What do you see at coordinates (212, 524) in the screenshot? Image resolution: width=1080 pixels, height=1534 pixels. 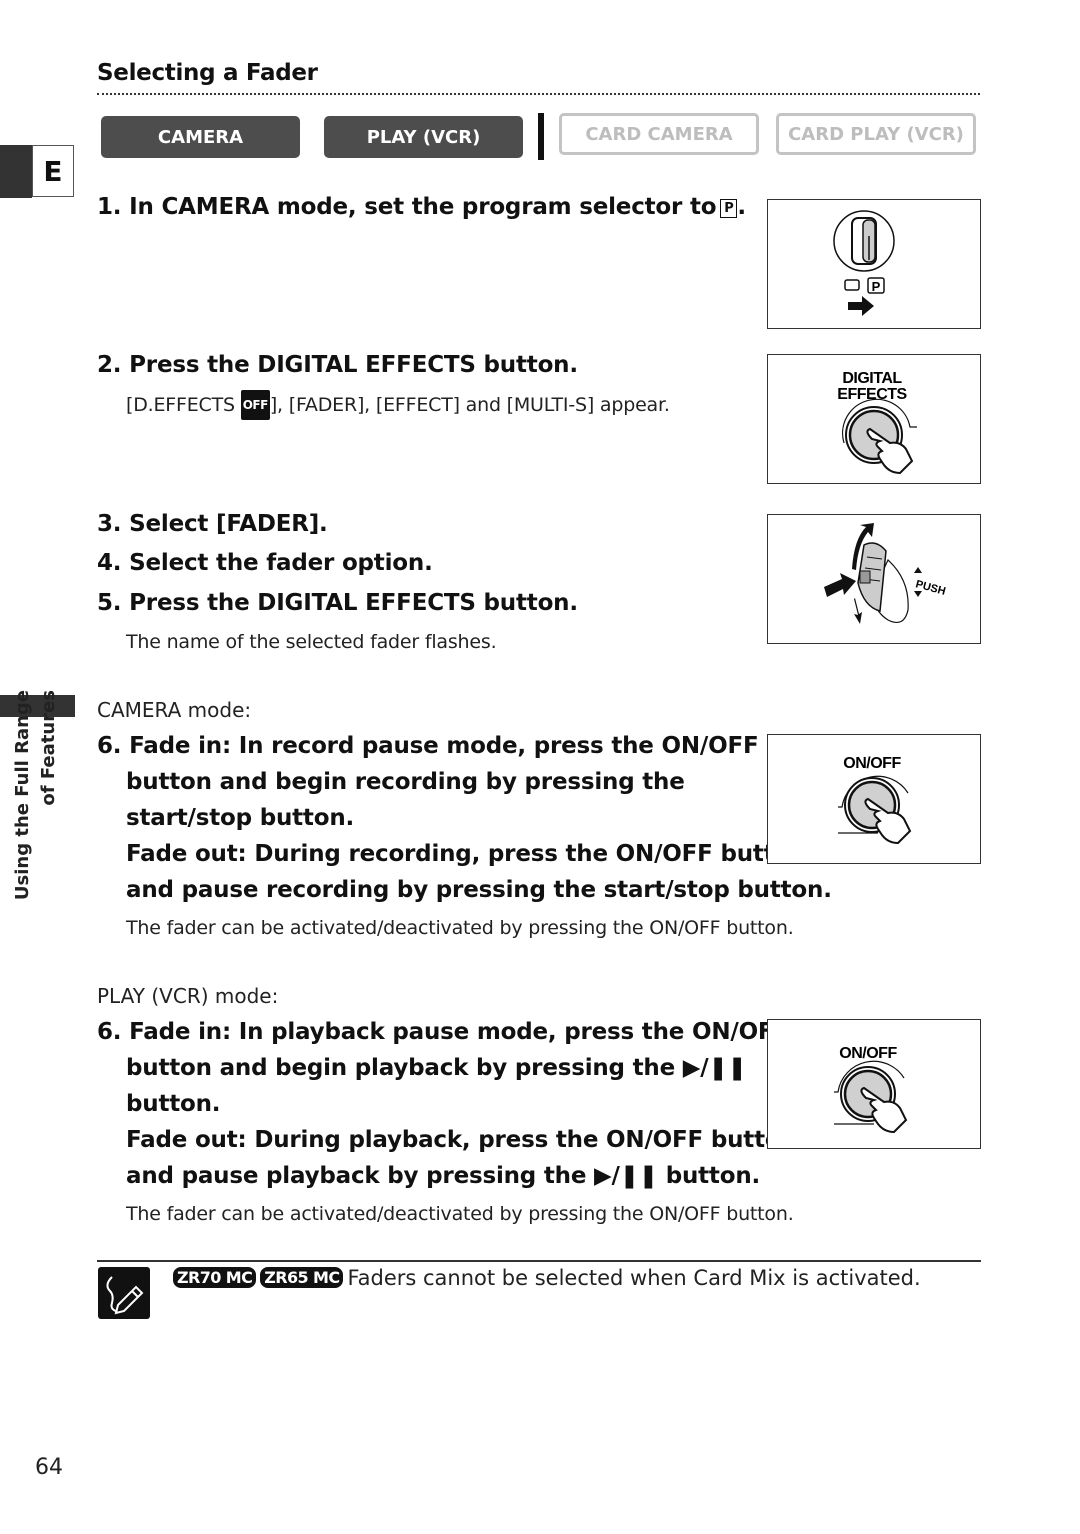 I see `step-3: 3. Select [FADER].` at bounding box center [212, 524].